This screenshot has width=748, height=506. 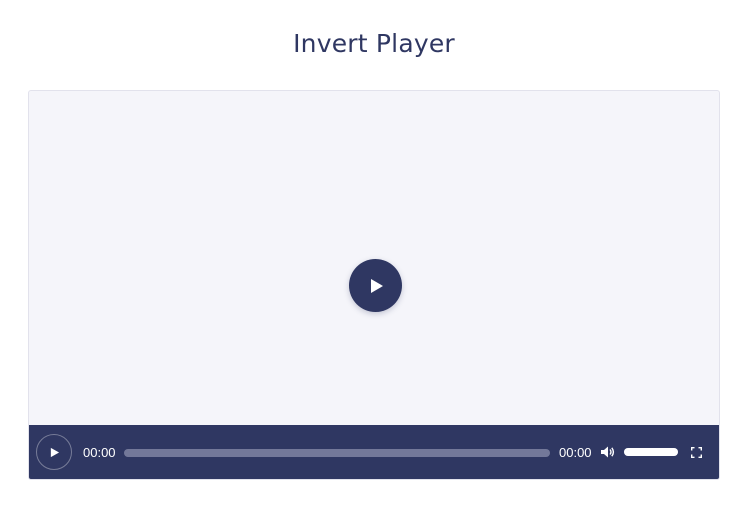 I want to click on controls-bar: 00:00 00:00, so click(x=374, y=452).